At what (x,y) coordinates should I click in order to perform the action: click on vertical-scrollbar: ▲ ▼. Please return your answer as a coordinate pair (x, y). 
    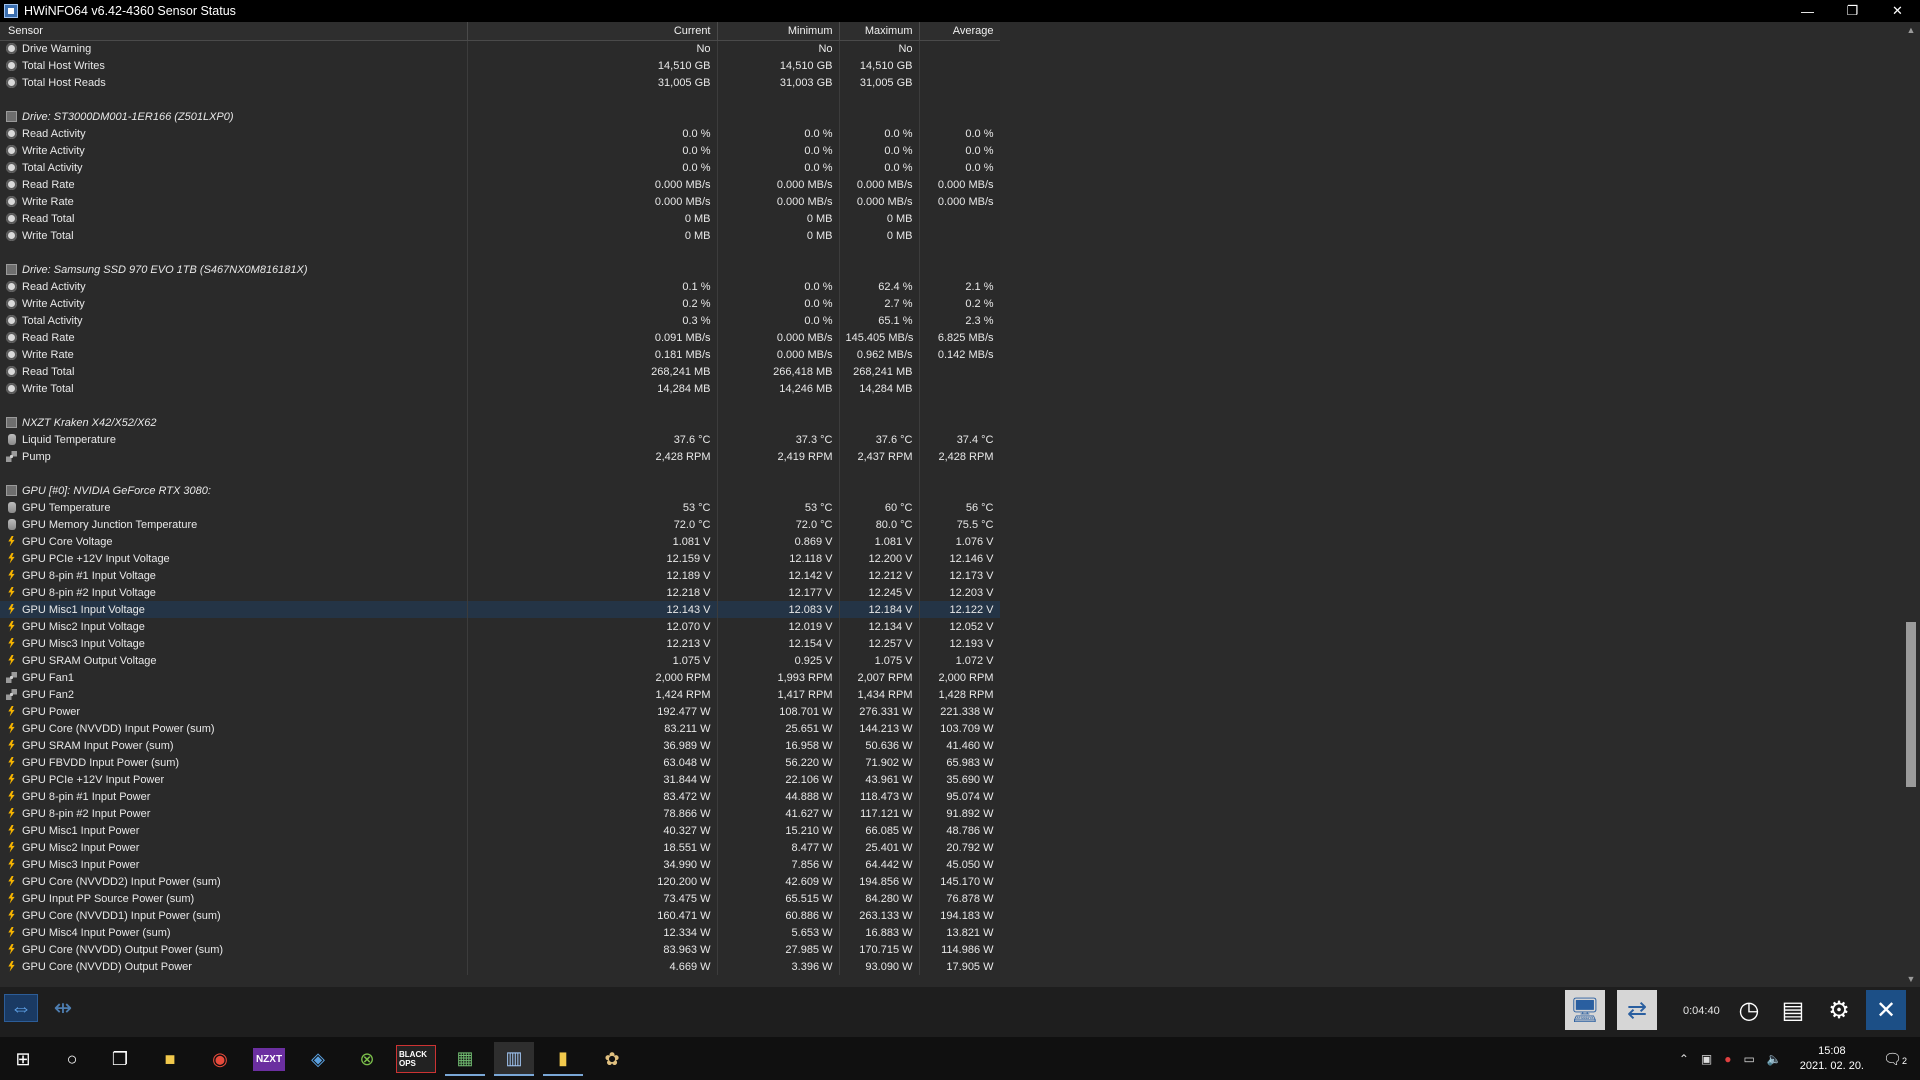
    Looking at the image, I should click on (1911, 504).